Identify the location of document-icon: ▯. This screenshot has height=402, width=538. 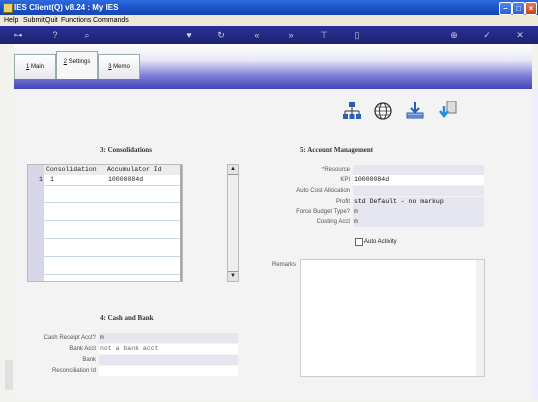
(357, 35).